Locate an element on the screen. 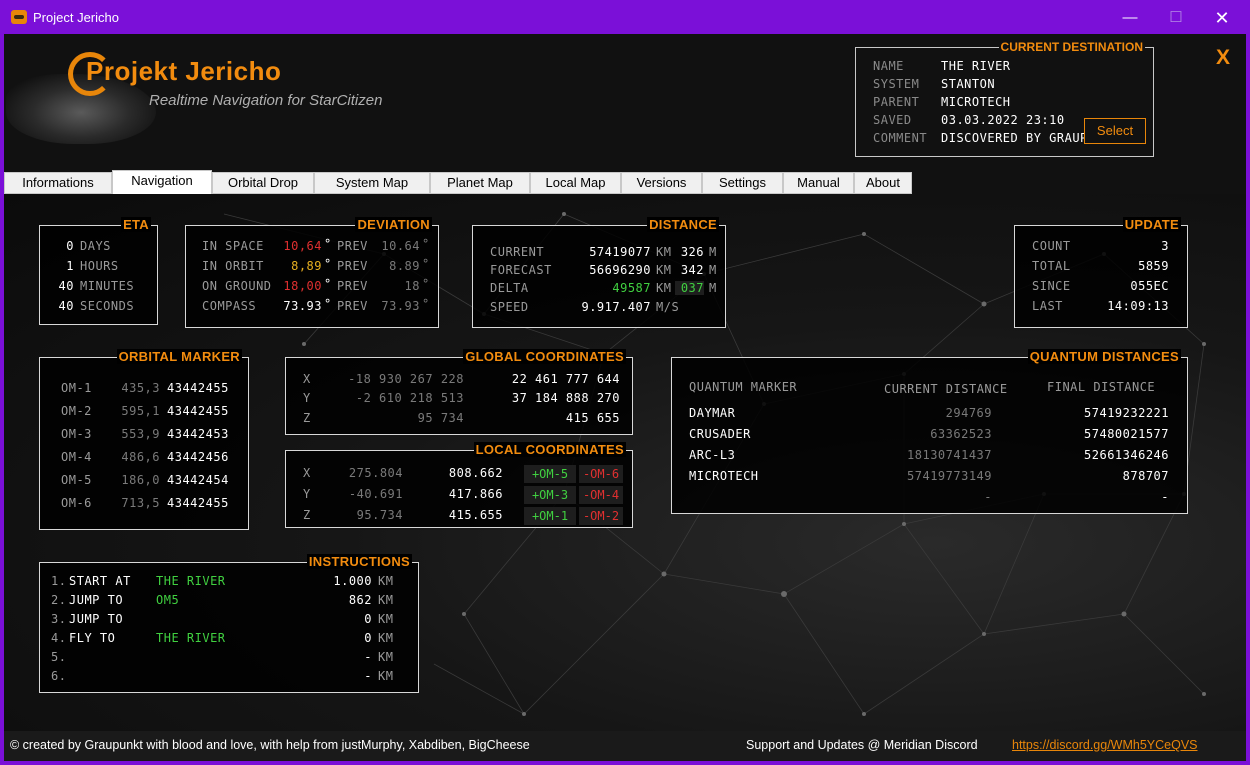 Image resolution: width=1250 pixels, height=765 pixels. om-altitude: 595,1 is located at coordinates (140, 411).